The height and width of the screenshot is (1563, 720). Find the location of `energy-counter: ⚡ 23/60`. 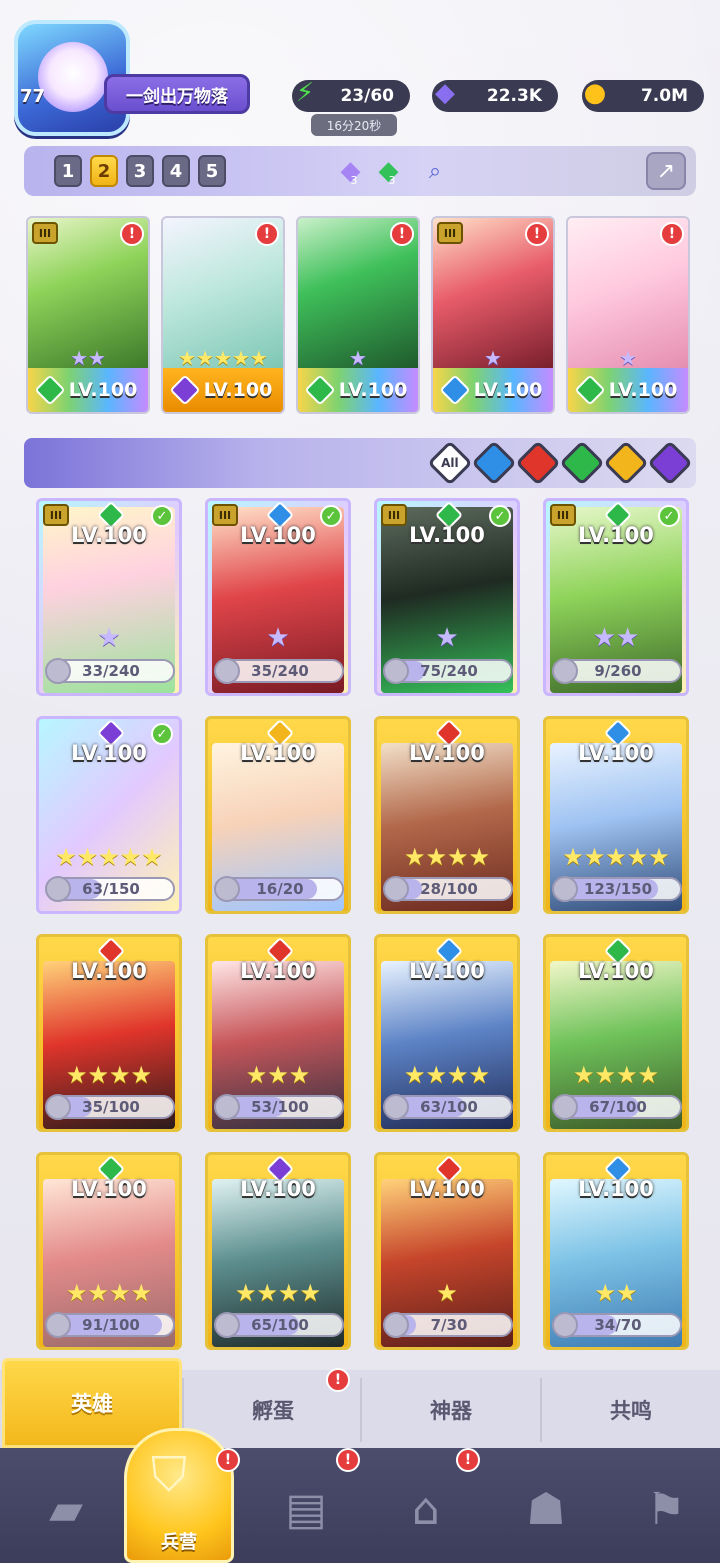

energy-counter: ⚡ 23/60 is located at coordinates (351, 95).